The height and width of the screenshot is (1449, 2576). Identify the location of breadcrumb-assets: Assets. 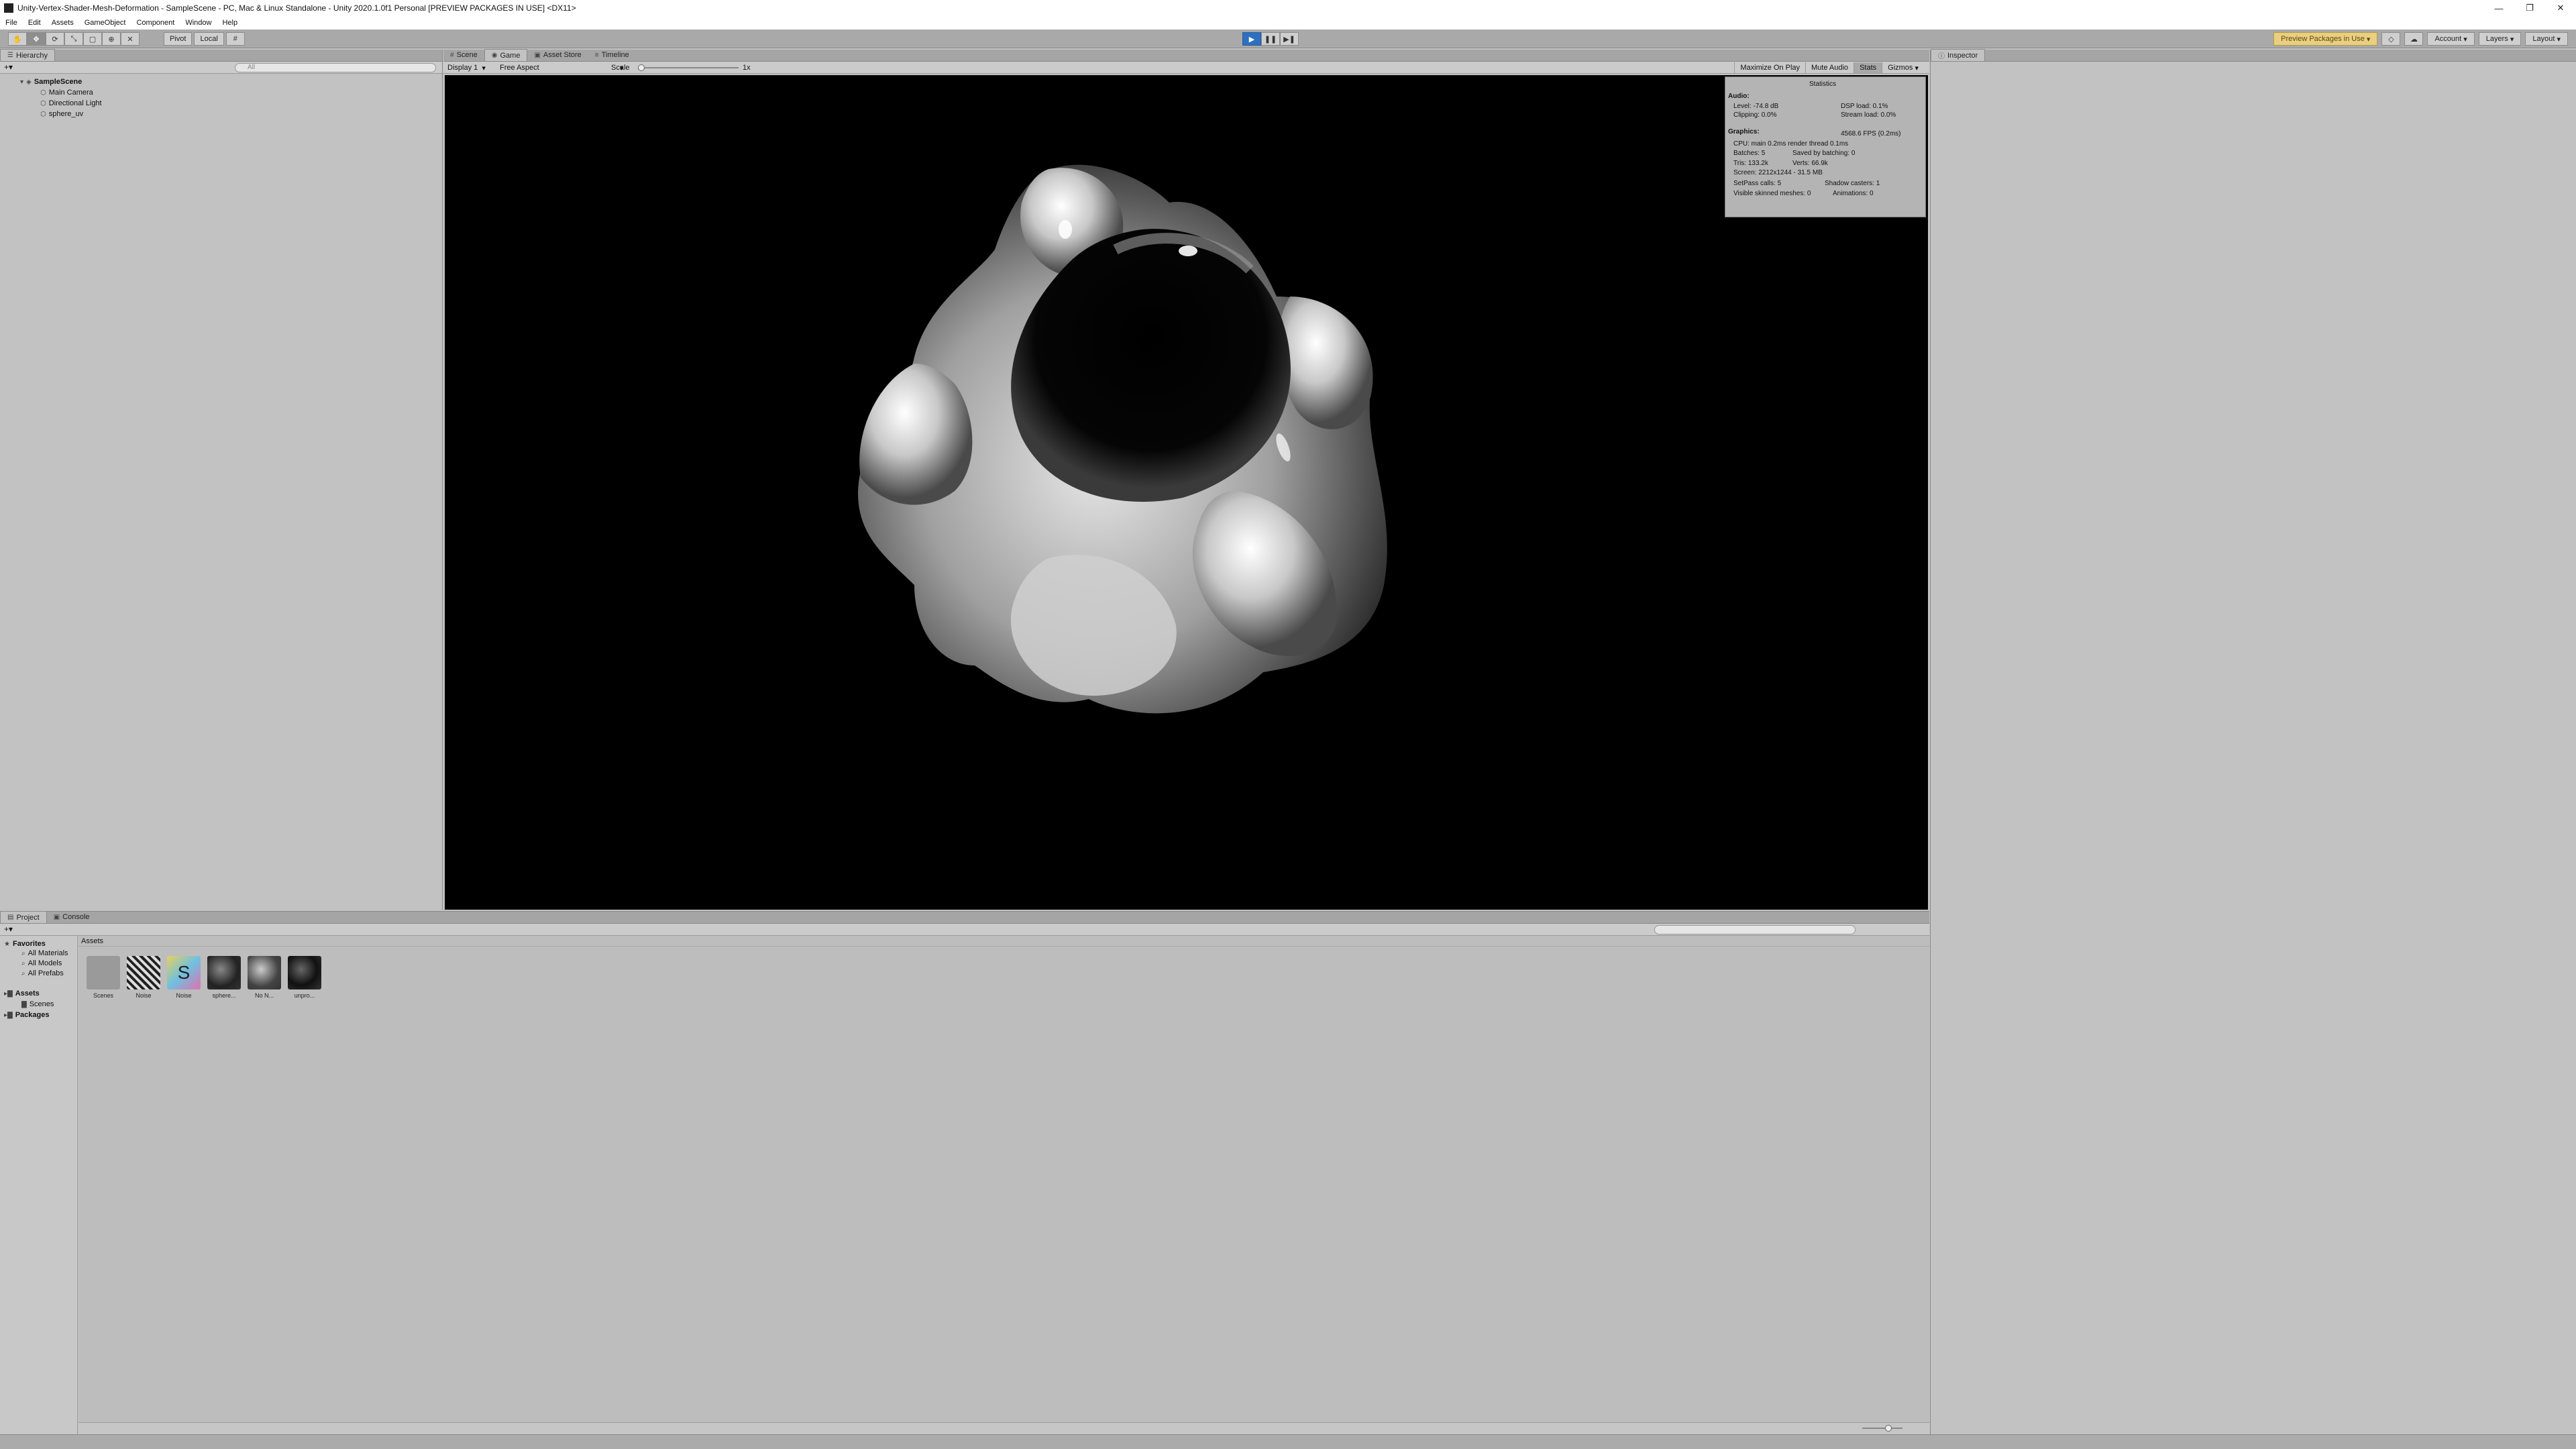
(92, 941).